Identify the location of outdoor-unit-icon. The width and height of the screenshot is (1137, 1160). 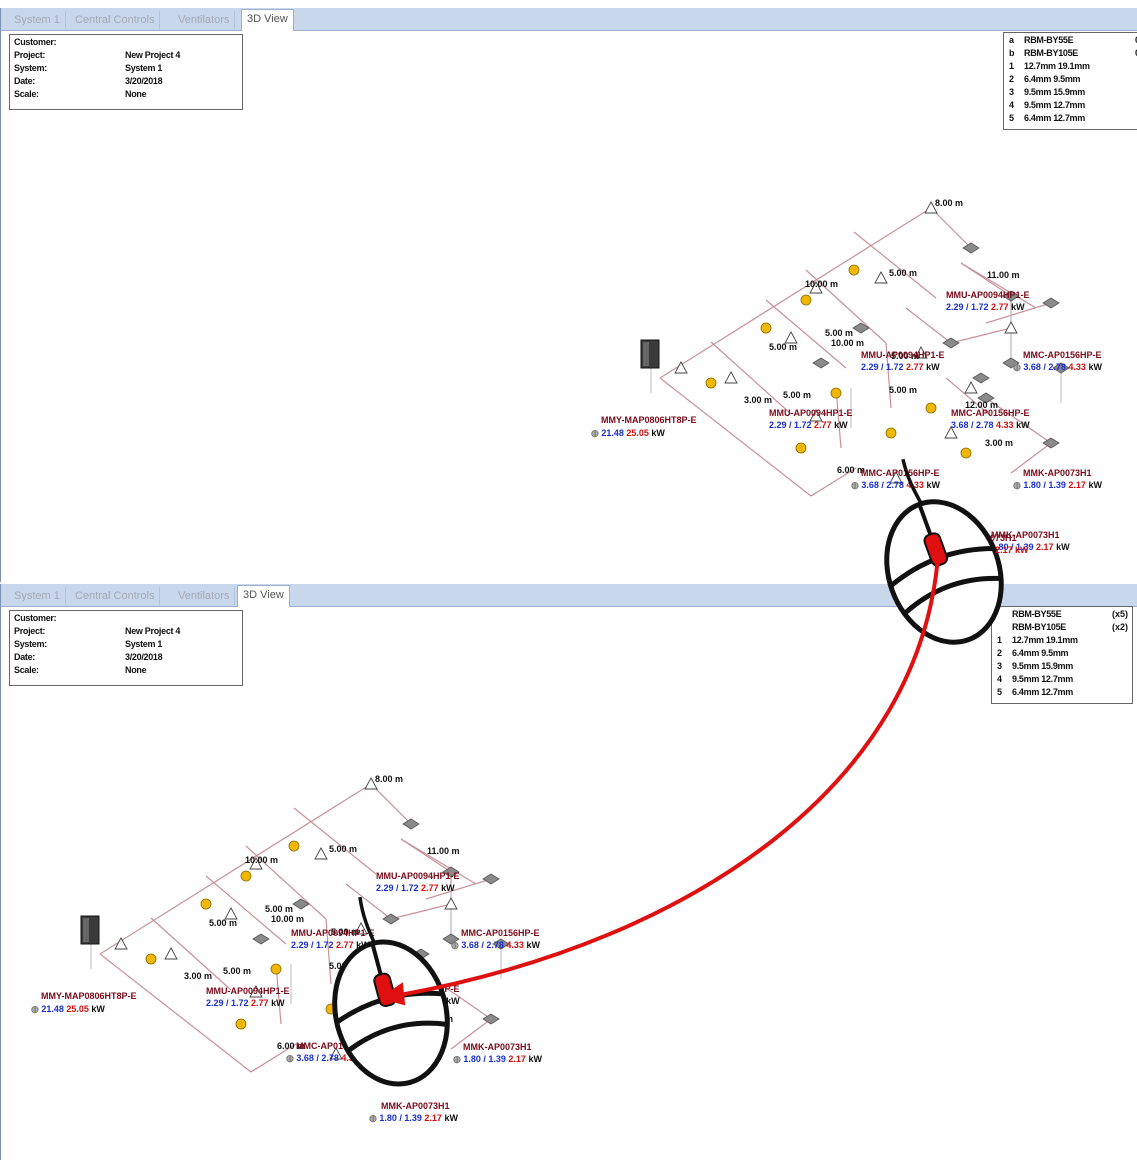
(646, 354).